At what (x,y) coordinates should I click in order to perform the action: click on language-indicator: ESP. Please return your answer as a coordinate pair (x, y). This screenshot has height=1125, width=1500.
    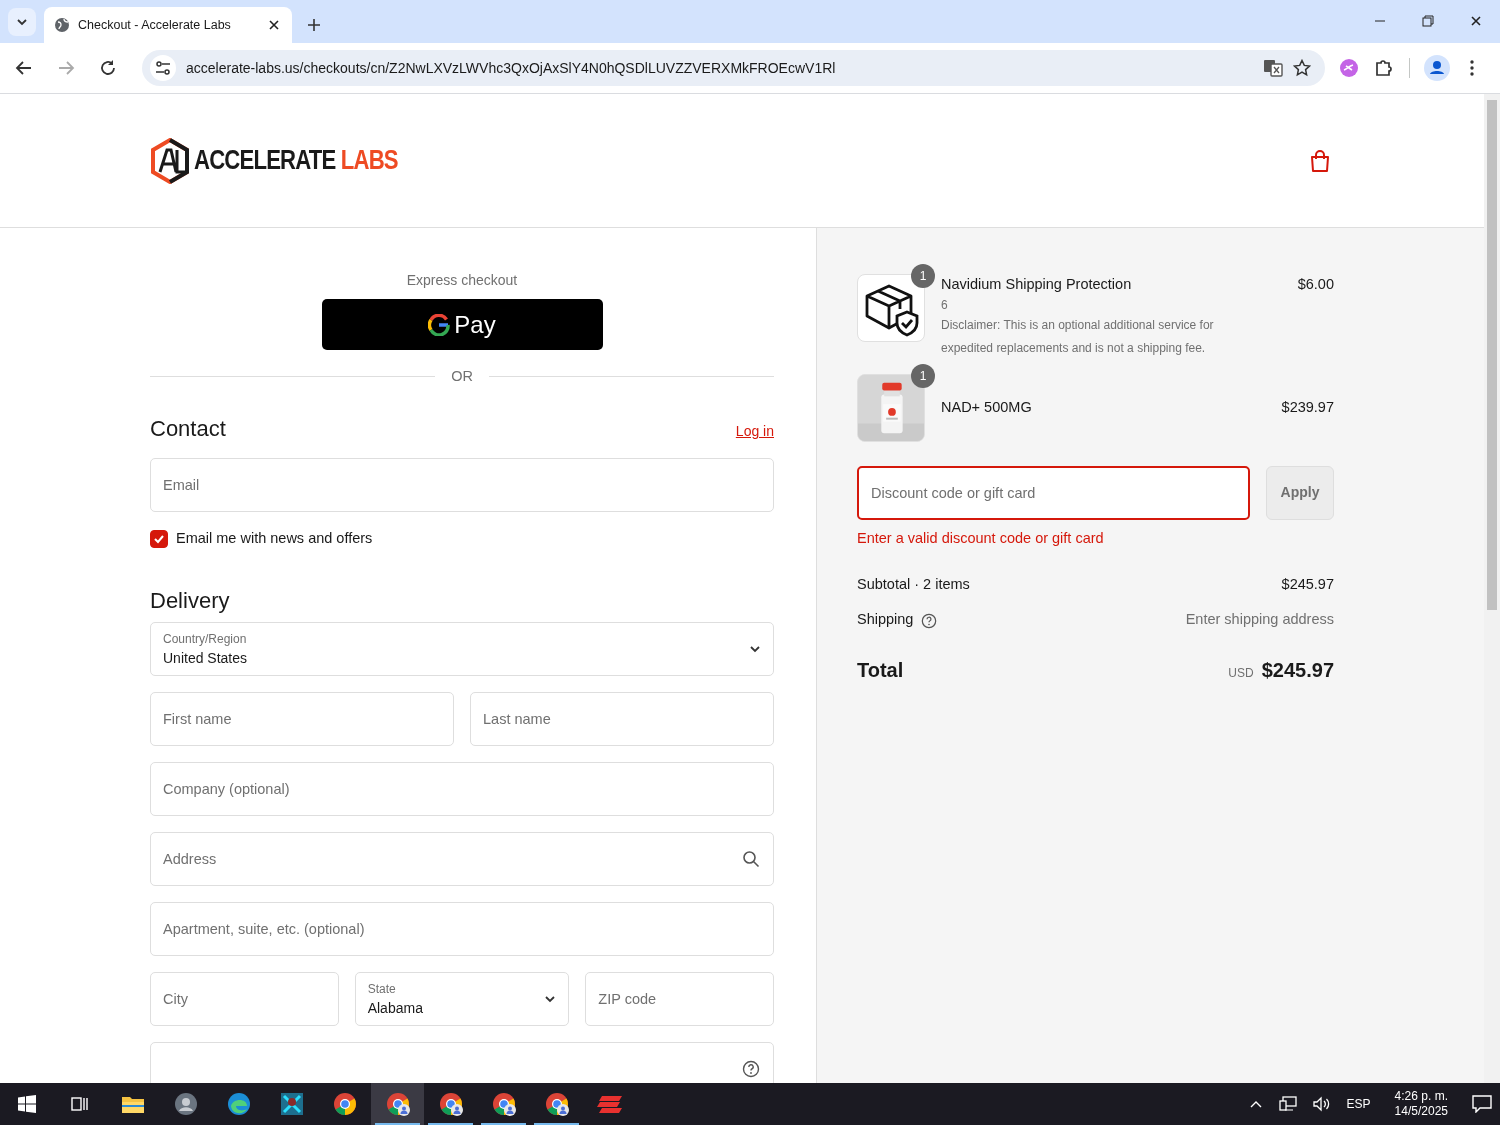
    Looking at the image, I should click on (1358, 1104).